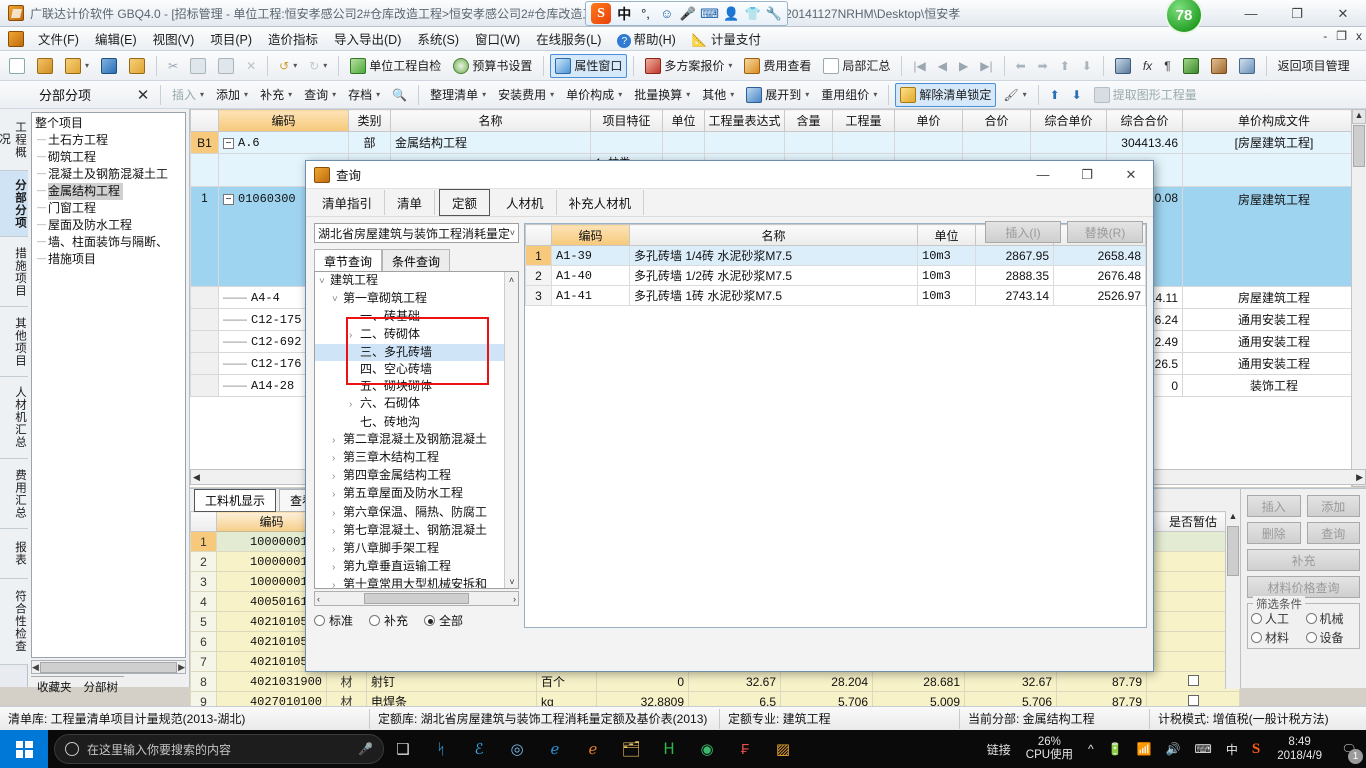 Image resolution: width=1366 pixels, height=768 pixels. I want to click on grid-header-code: 编码, so click(283, 120).